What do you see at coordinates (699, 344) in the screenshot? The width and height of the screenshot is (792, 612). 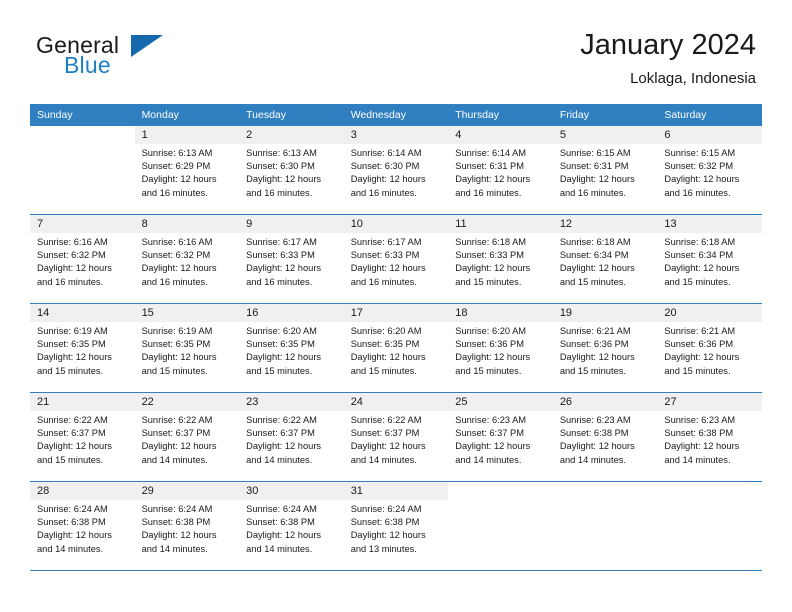 I see `sunset-text: Sunset: 6:36 PM` at bounding box center [699, 344].